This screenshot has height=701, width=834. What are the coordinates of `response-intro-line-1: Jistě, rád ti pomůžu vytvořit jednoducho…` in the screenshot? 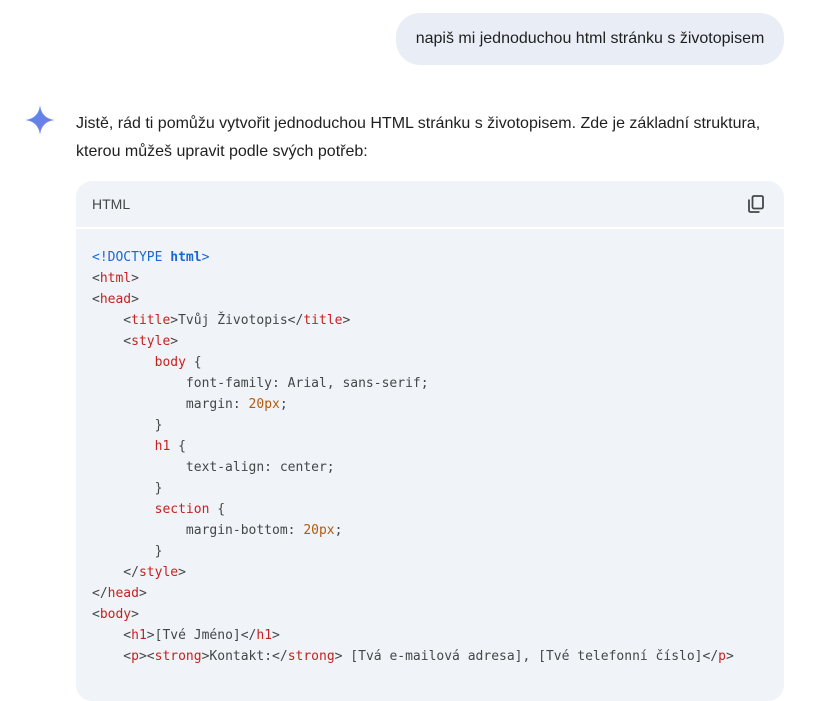 It's located at (418, 123).